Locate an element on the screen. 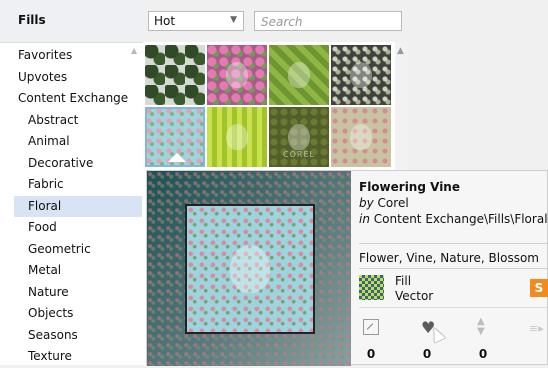 This screenshot has width=548, height=368. panel-header: Fills is located at coordinates (71, 21).